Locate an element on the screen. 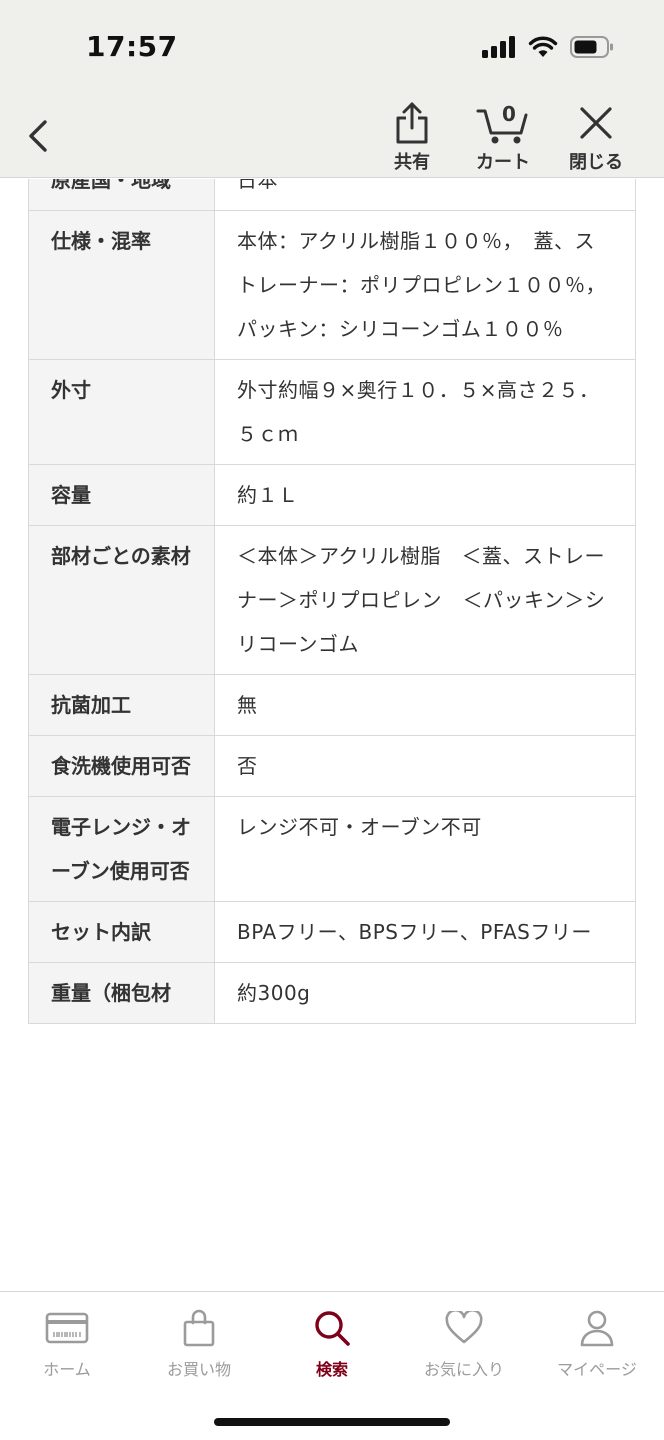 The image size is (664, 1440). heart-icon is located at coordinates (464, 1327).